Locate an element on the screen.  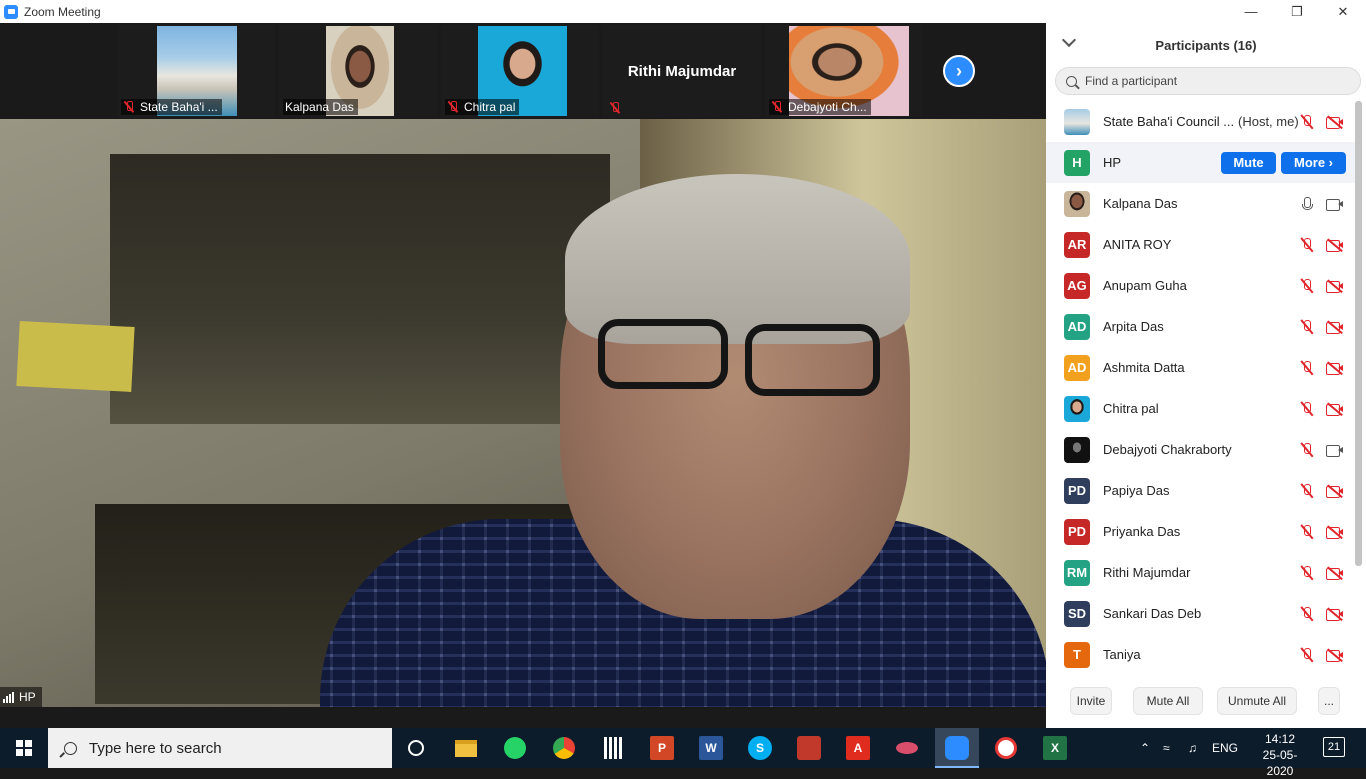
task-view-icon is located at coordinates (416, 748).